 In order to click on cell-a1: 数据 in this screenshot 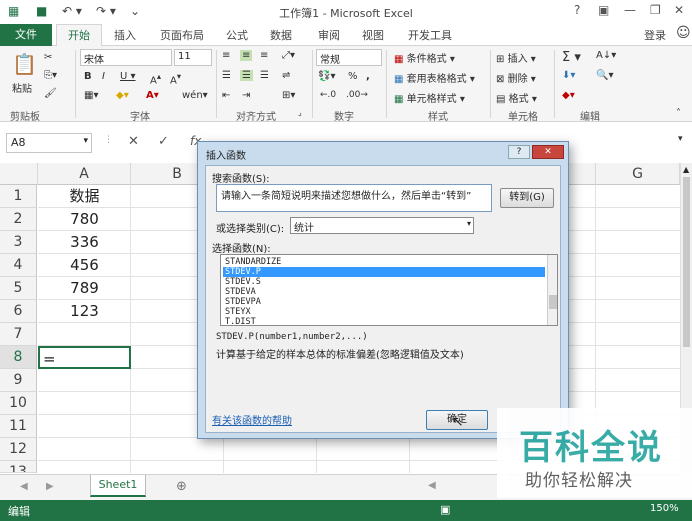, I will do `click(84, 196)`.